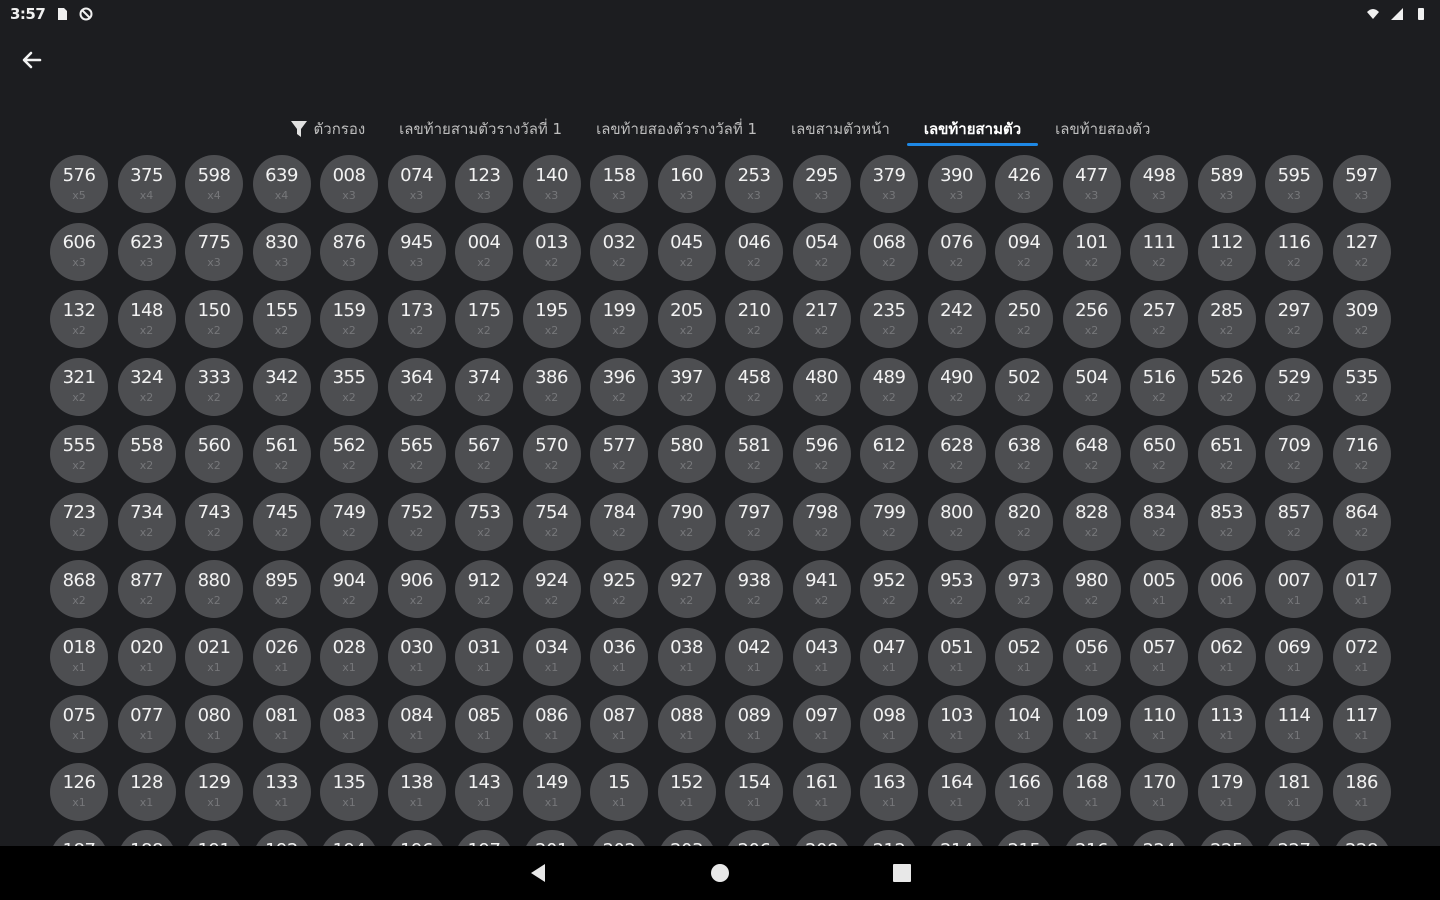 The width and height of the screenshot is (1440, 900). I want to click on number-ball: 752 x2, so click(416, 521).